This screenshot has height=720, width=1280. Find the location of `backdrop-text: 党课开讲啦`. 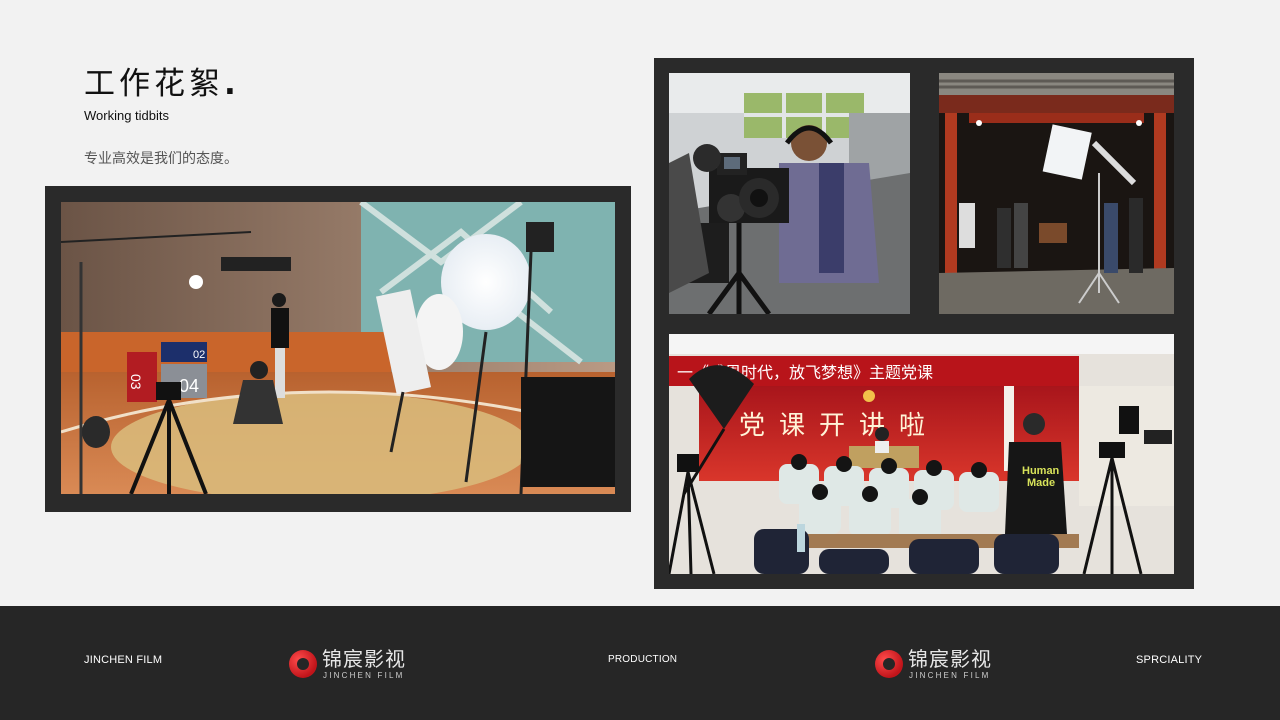

backdrop-text: 党课开讲啦 is located at coordinates (839, 426).